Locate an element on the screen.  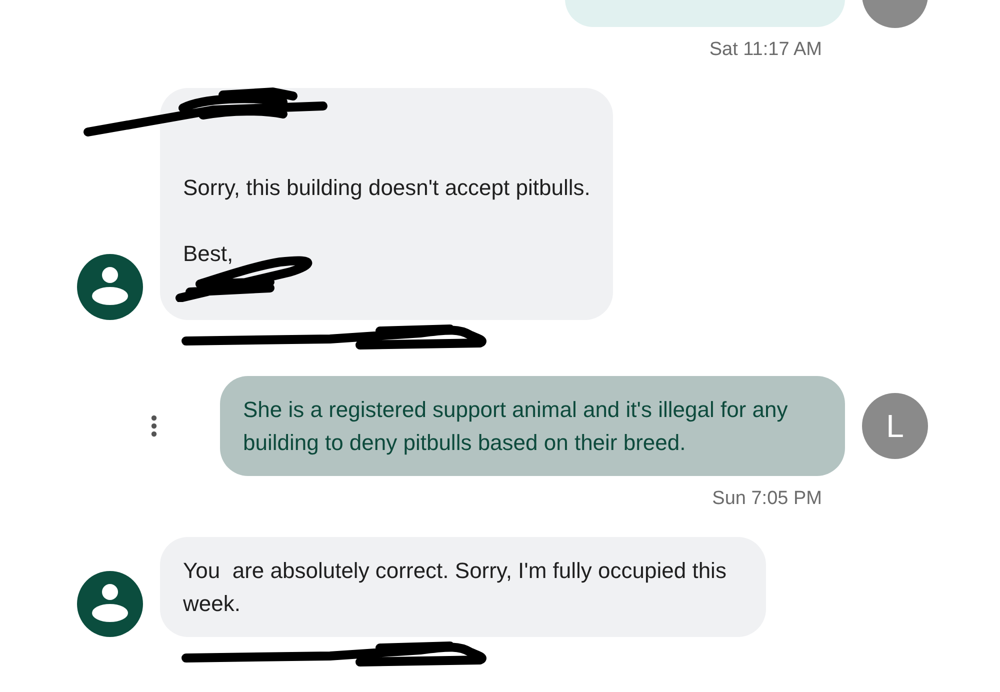
message-timestamp: Sun 7:05 PM is located at coordinates (767, 499).